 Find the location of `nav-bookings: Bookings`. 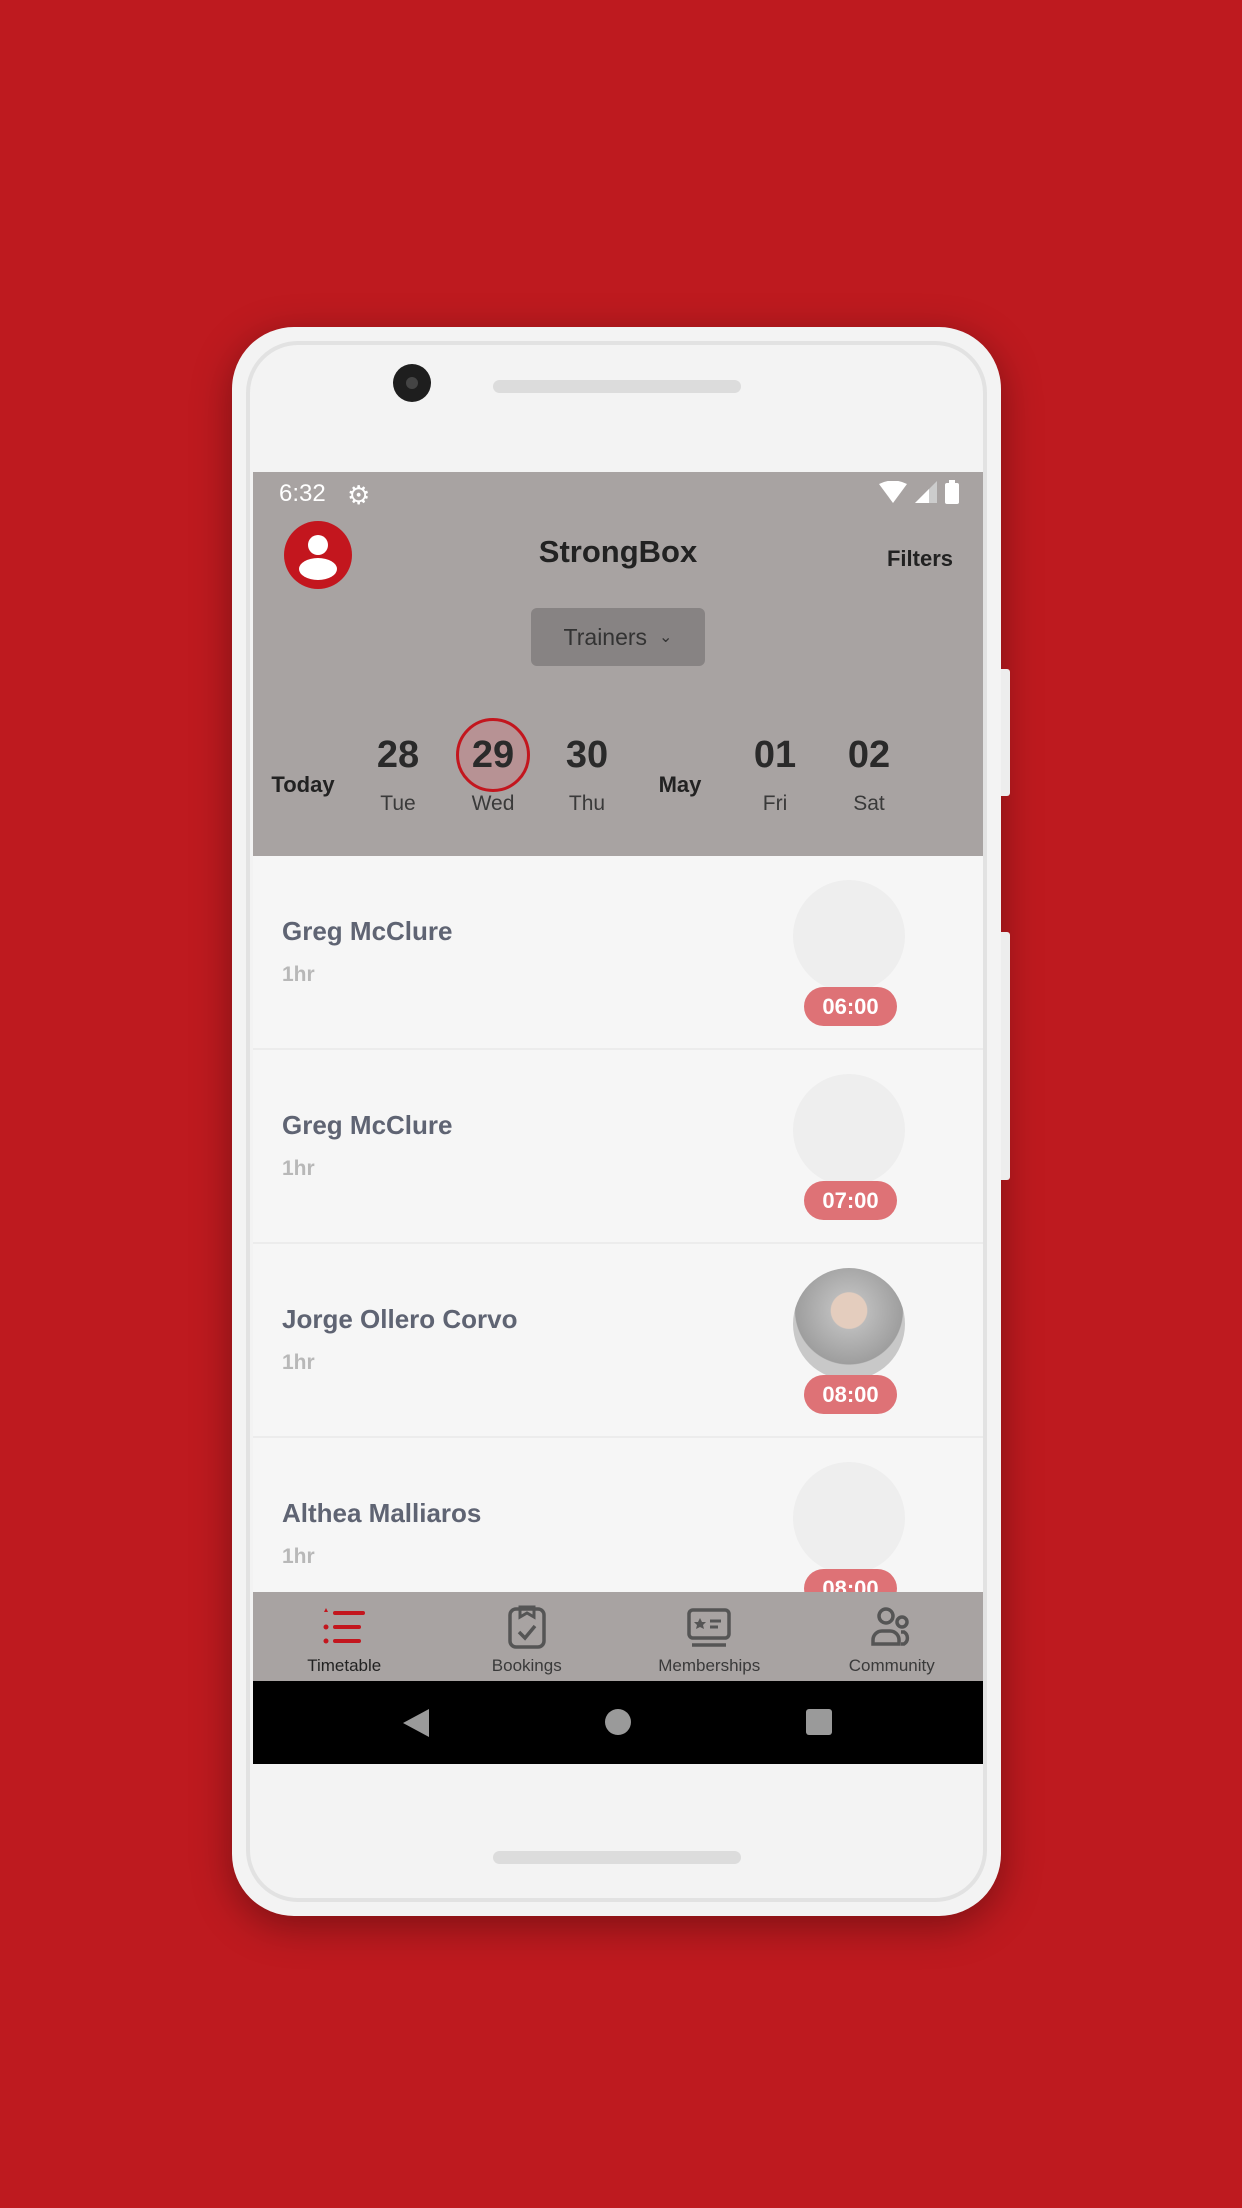

nav-bookings: Bookings is located at coordinates (527, 1636).